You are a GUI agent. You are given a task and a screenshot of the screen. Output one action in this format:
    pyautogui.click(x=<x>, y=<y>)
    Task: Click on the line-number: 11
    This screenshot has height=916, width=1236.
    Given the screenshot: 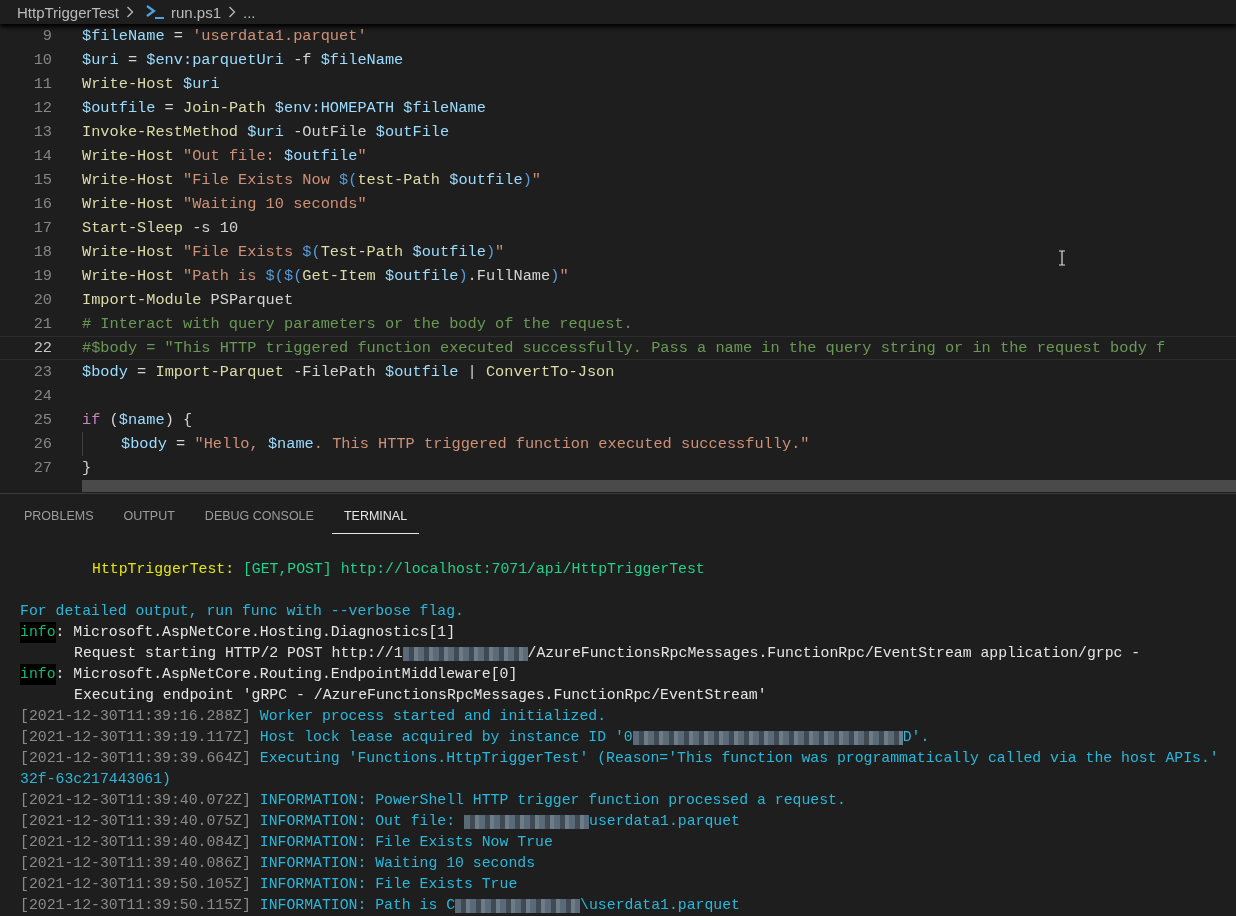 What is the action you would take?
    pyautogui.click(x=42, y=84)
    